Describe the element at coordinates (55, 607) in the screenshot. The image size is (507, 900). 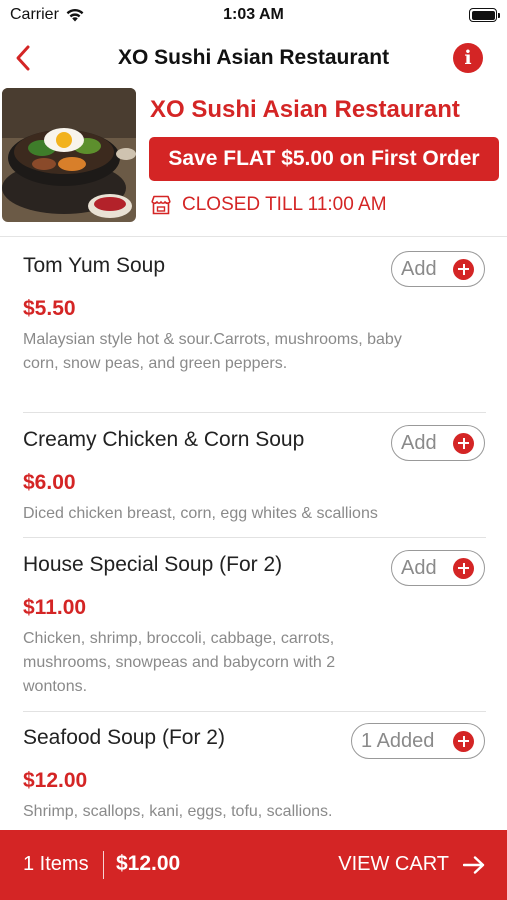
I see `item-price: $11.00` at that location.